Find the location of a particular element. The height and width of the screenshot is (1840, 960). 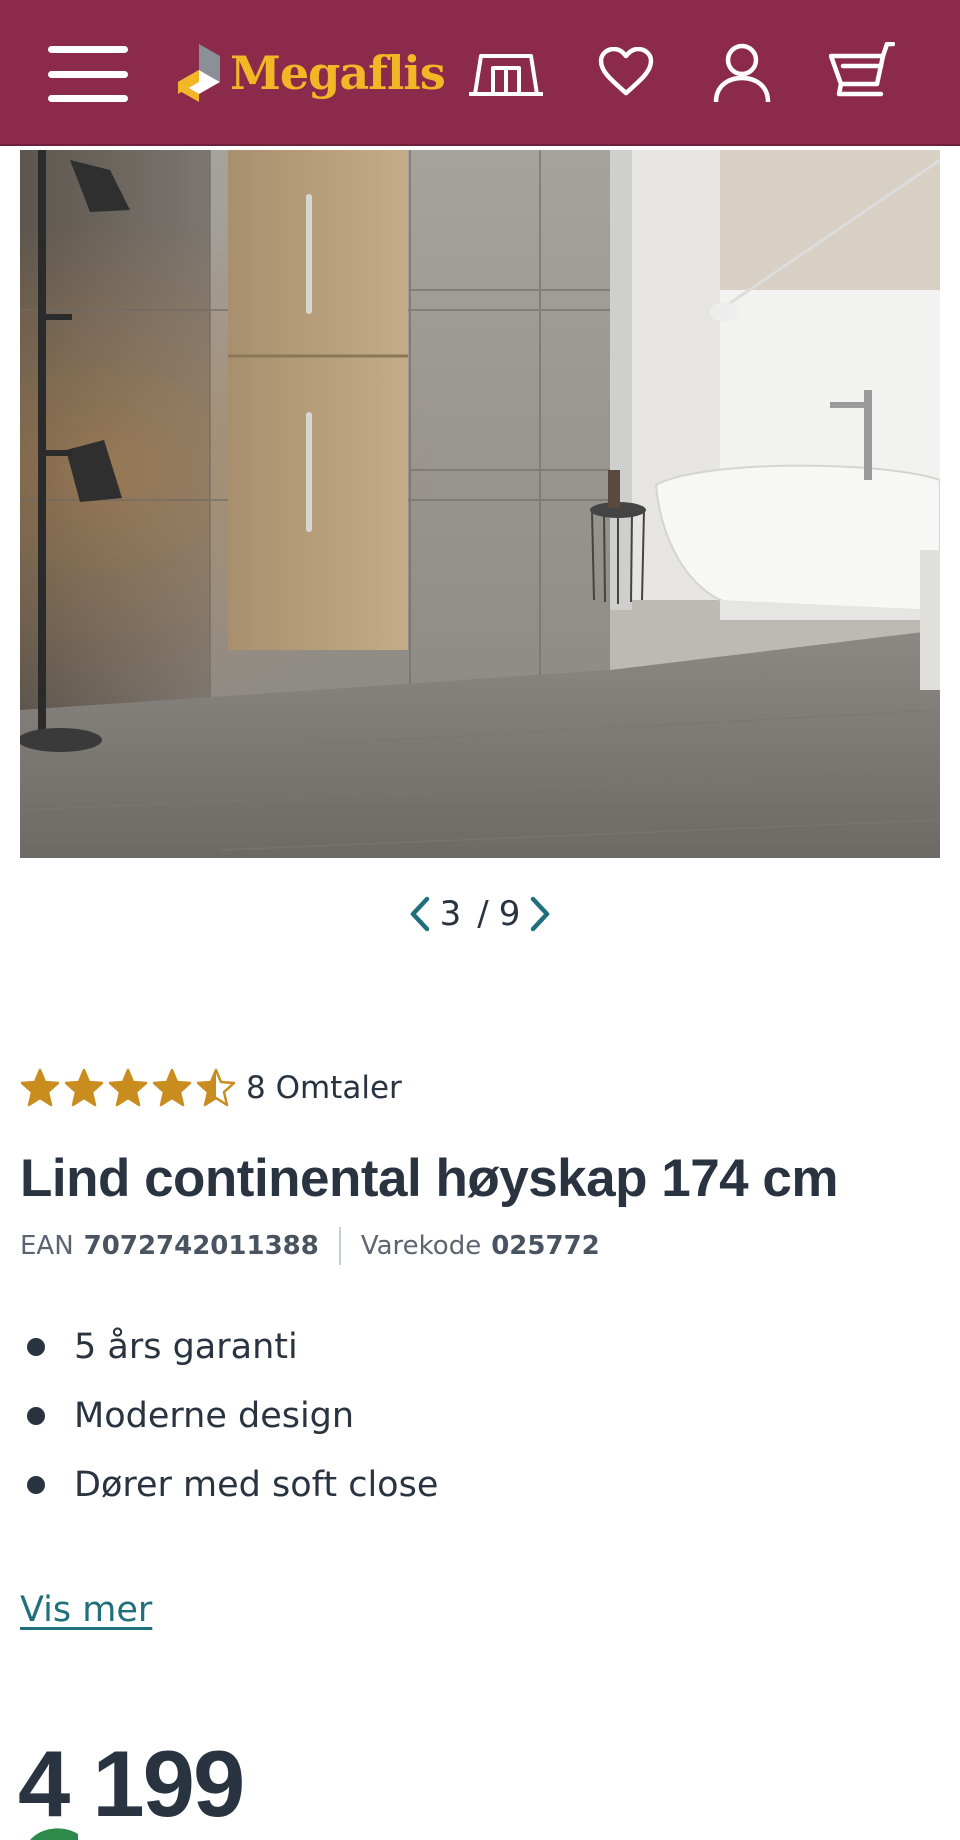

user-icon is located at coordinates (742, 73).